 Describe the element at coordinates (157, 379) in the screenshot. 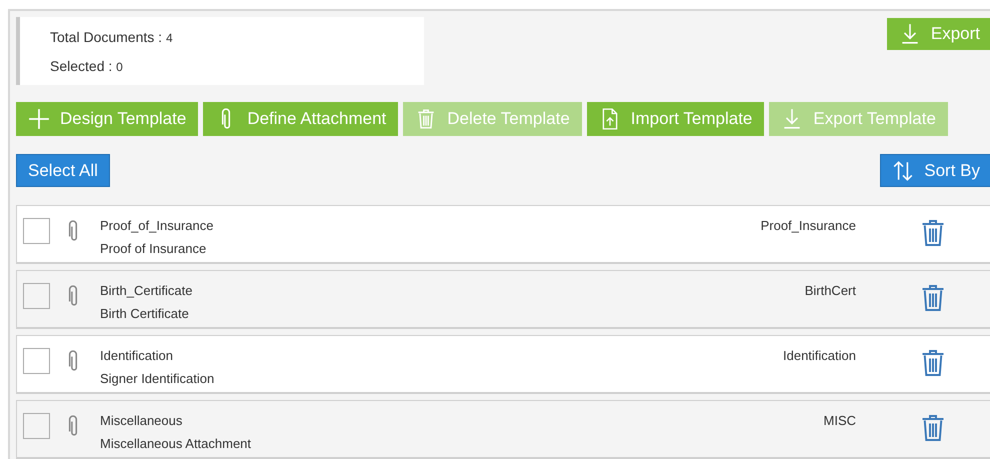

I see `document-description: Signer Identification` at that location.